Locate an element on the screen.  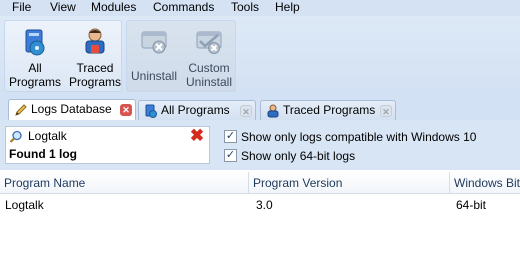
tab-all-programs-label: All Programs is located at coordinates (195, 110).